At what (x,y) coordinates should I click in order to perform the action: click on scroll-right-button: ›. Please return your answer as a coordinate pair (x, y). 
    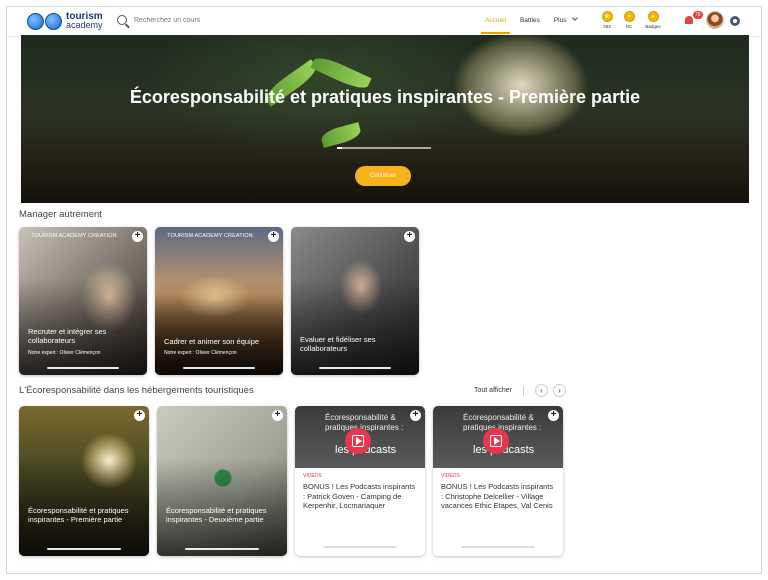
    Looking at the image, I should click on (559, 390).